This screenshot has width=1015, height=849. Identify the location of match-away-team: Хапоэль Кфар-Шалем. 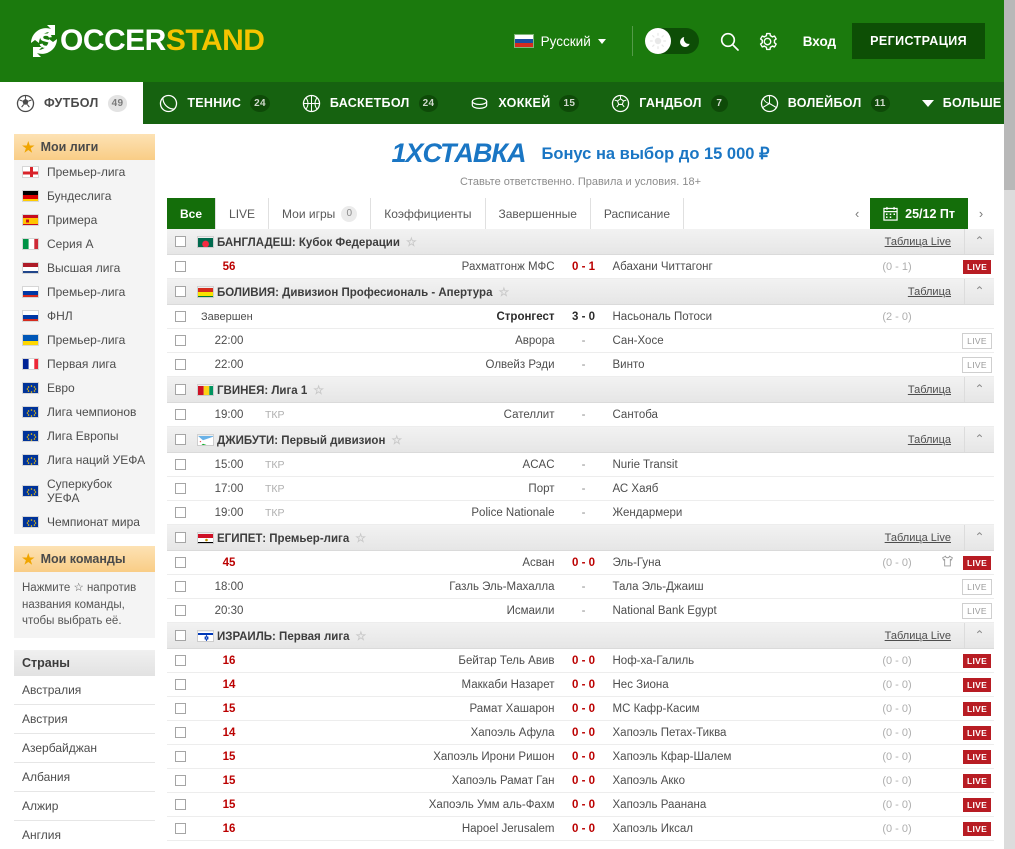
(732, 757).